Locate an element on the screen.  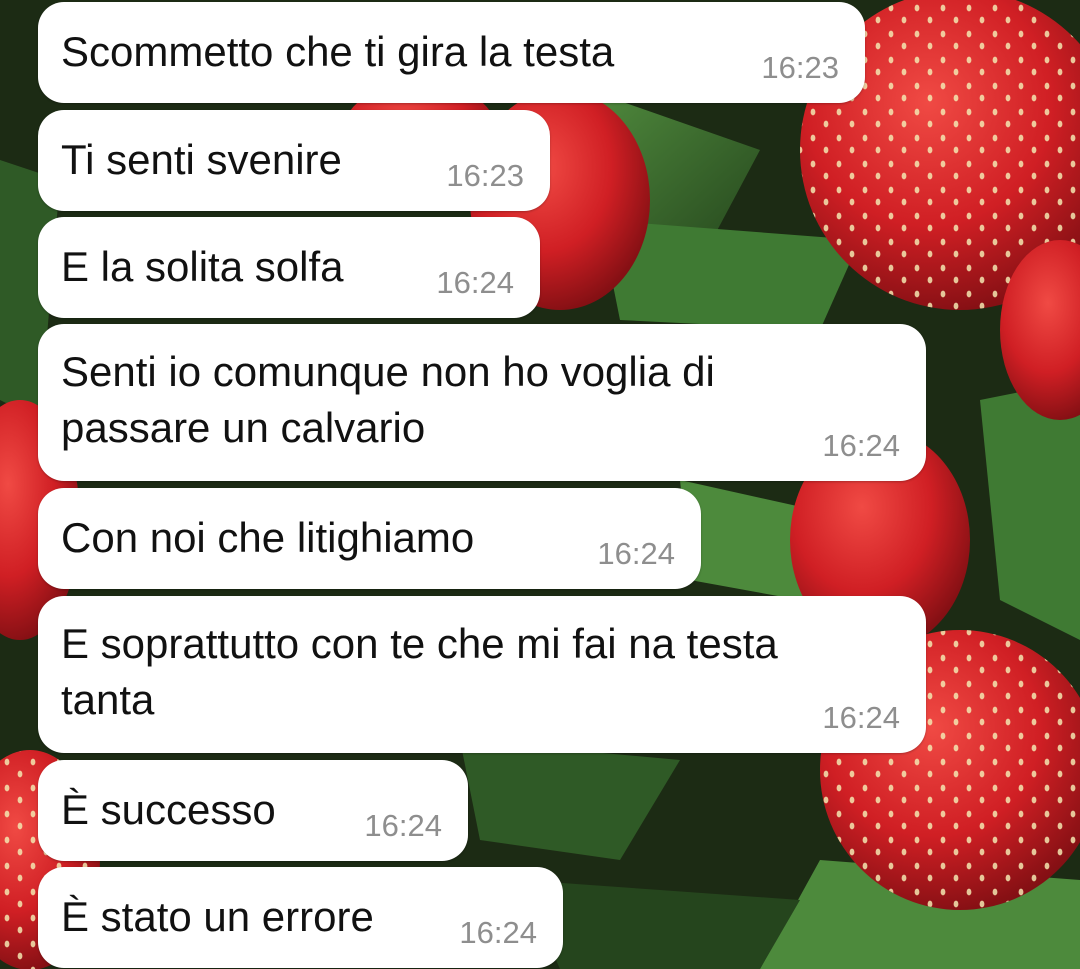
message-bubble: Ti senti svenire 16:23 is located at coordinates (294, 160).